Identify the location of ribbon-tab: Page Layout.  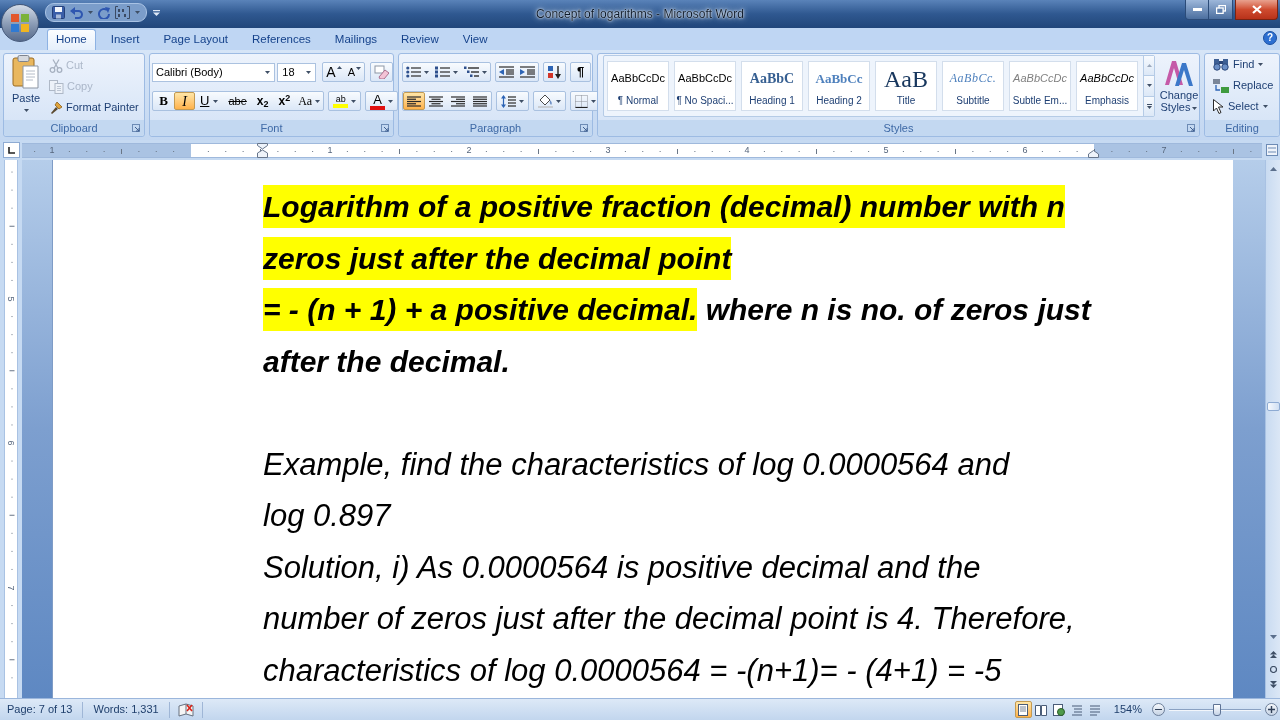
(196, 39).